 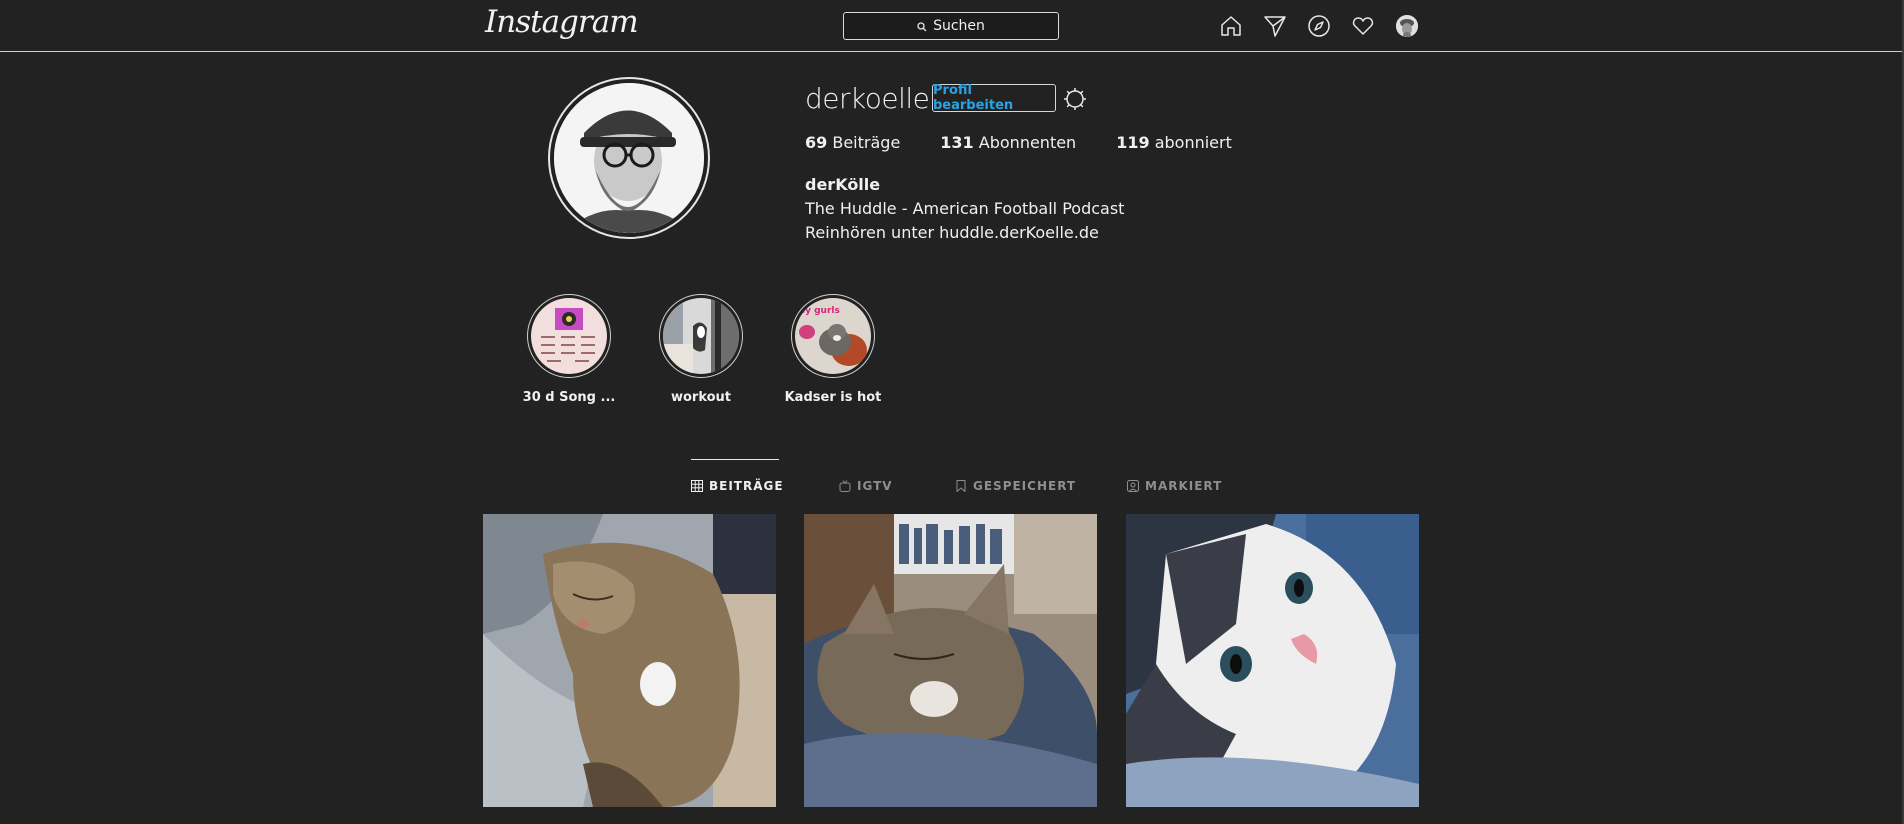 I want to click on highlight-cover: ey gurls, so click(x=833, y=336).